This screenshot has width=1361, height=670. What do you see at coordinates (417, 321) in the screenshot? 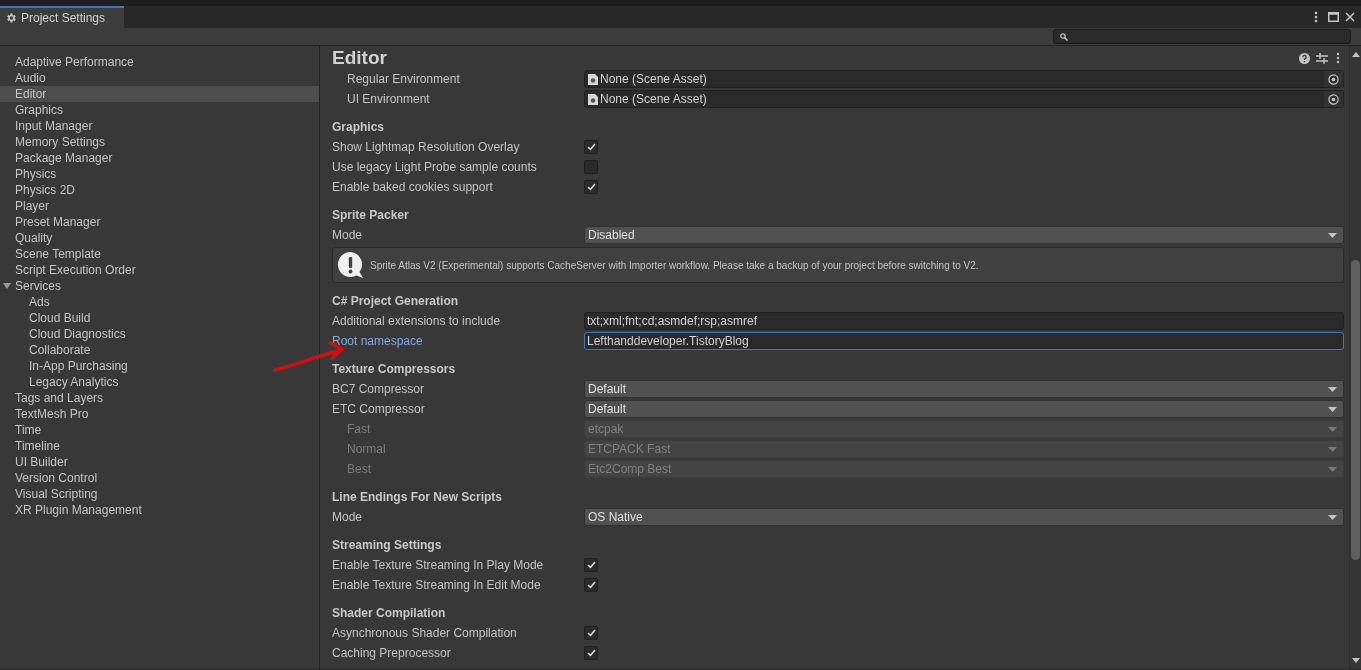
I see `field-label: Additional extensions to include` at bounding box center [417, 321].